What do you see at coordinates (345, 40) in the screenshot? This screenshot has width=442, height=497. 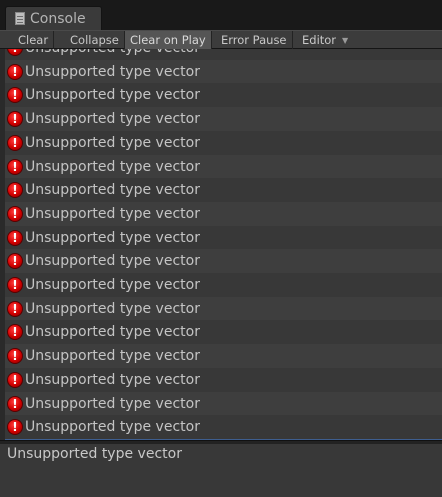 I see `chevron-down-icon: ▼` at bounding box center [345, 40].